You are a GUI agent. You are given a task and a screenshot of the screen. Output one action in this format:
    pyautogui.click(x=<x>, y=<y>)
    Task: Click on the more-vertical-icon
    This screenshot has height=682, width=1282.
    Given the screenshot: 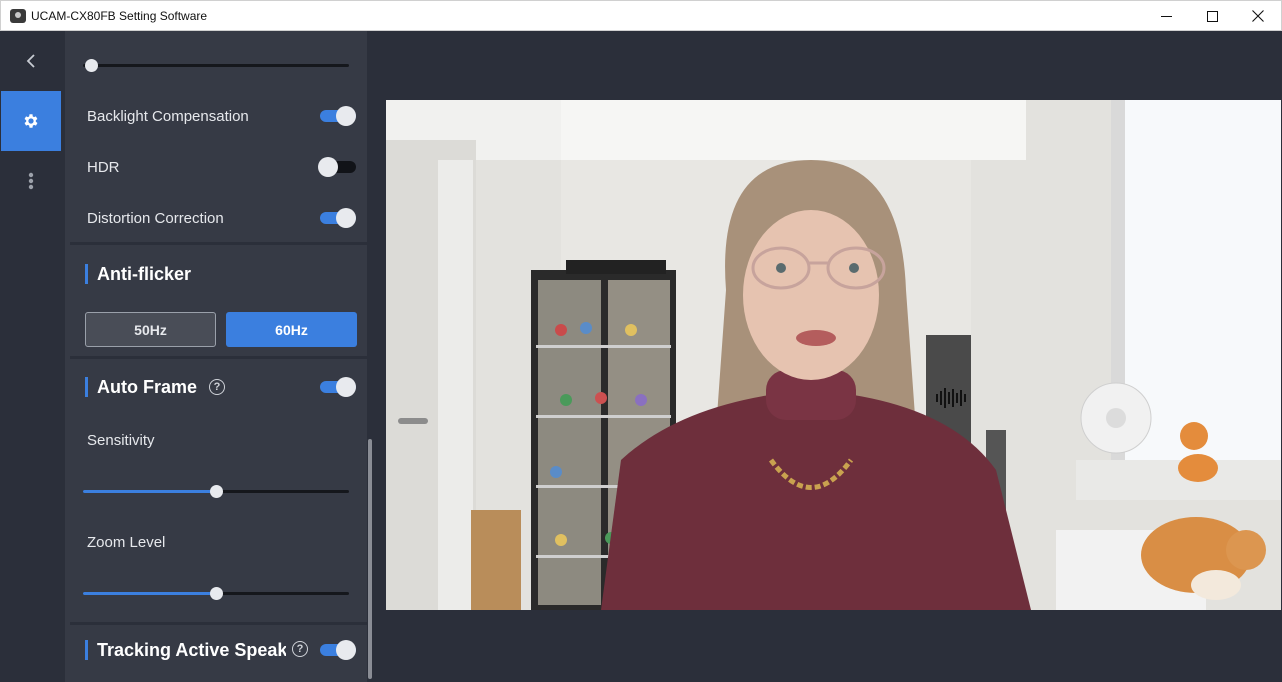 What is the action you would take?
    pyautogui.click(x=31, y=181)
    